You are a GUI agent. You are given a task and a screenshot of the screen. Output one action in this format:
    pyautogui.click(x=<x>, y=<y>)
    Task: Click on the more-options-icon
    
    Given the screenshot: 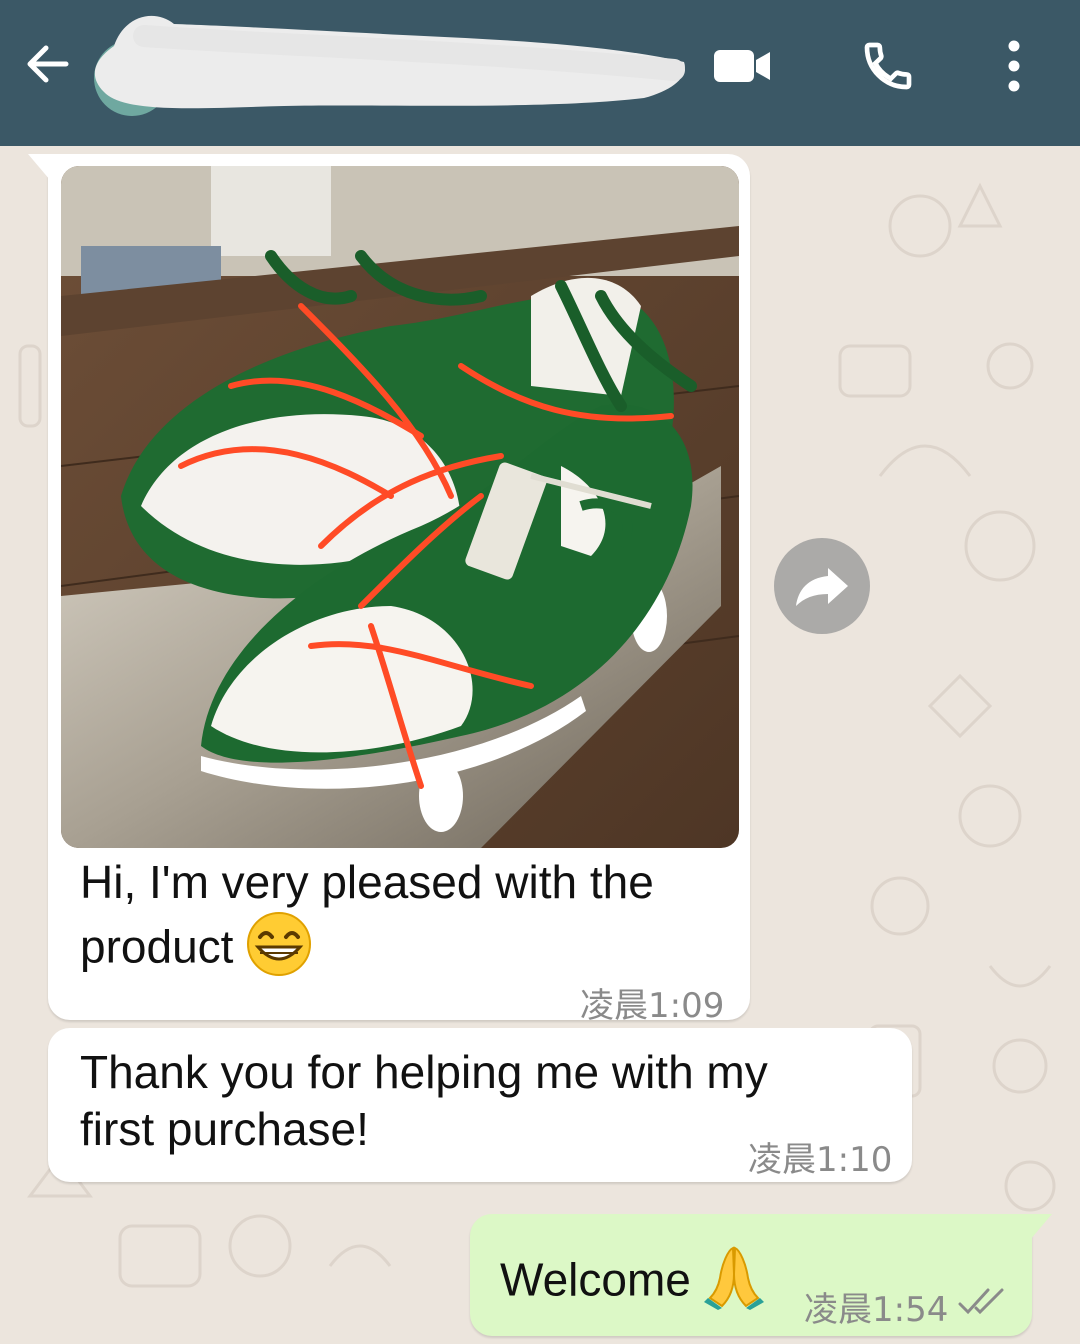 What is the action you would take?
    pyautogui.click(x=1014, y=66)
    